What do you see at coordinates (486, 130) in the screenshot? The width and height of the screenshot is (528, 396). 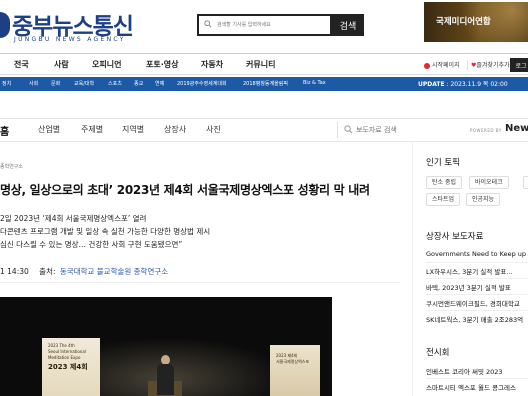 I see `powered-by-label: POWERED BY` at bounding box center [486, 130].